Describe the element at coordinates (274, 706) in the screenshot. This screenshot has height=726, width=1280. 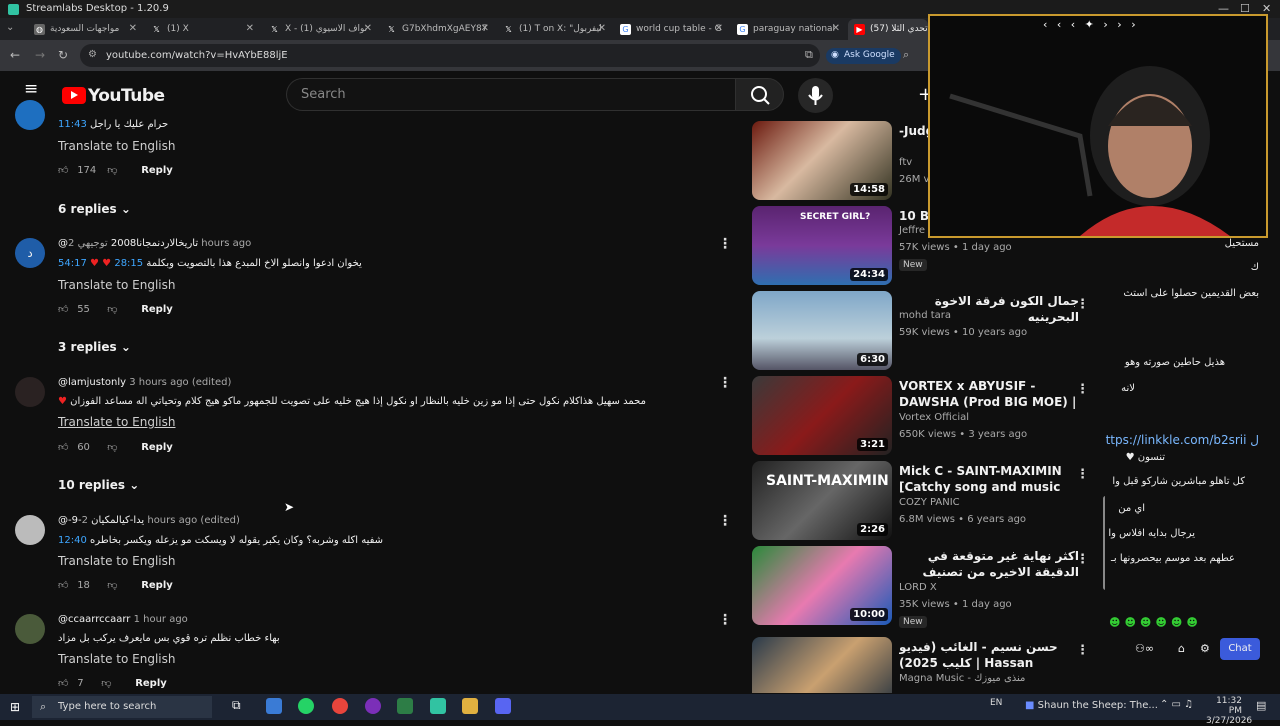
I see `copilot-icon` at that location.